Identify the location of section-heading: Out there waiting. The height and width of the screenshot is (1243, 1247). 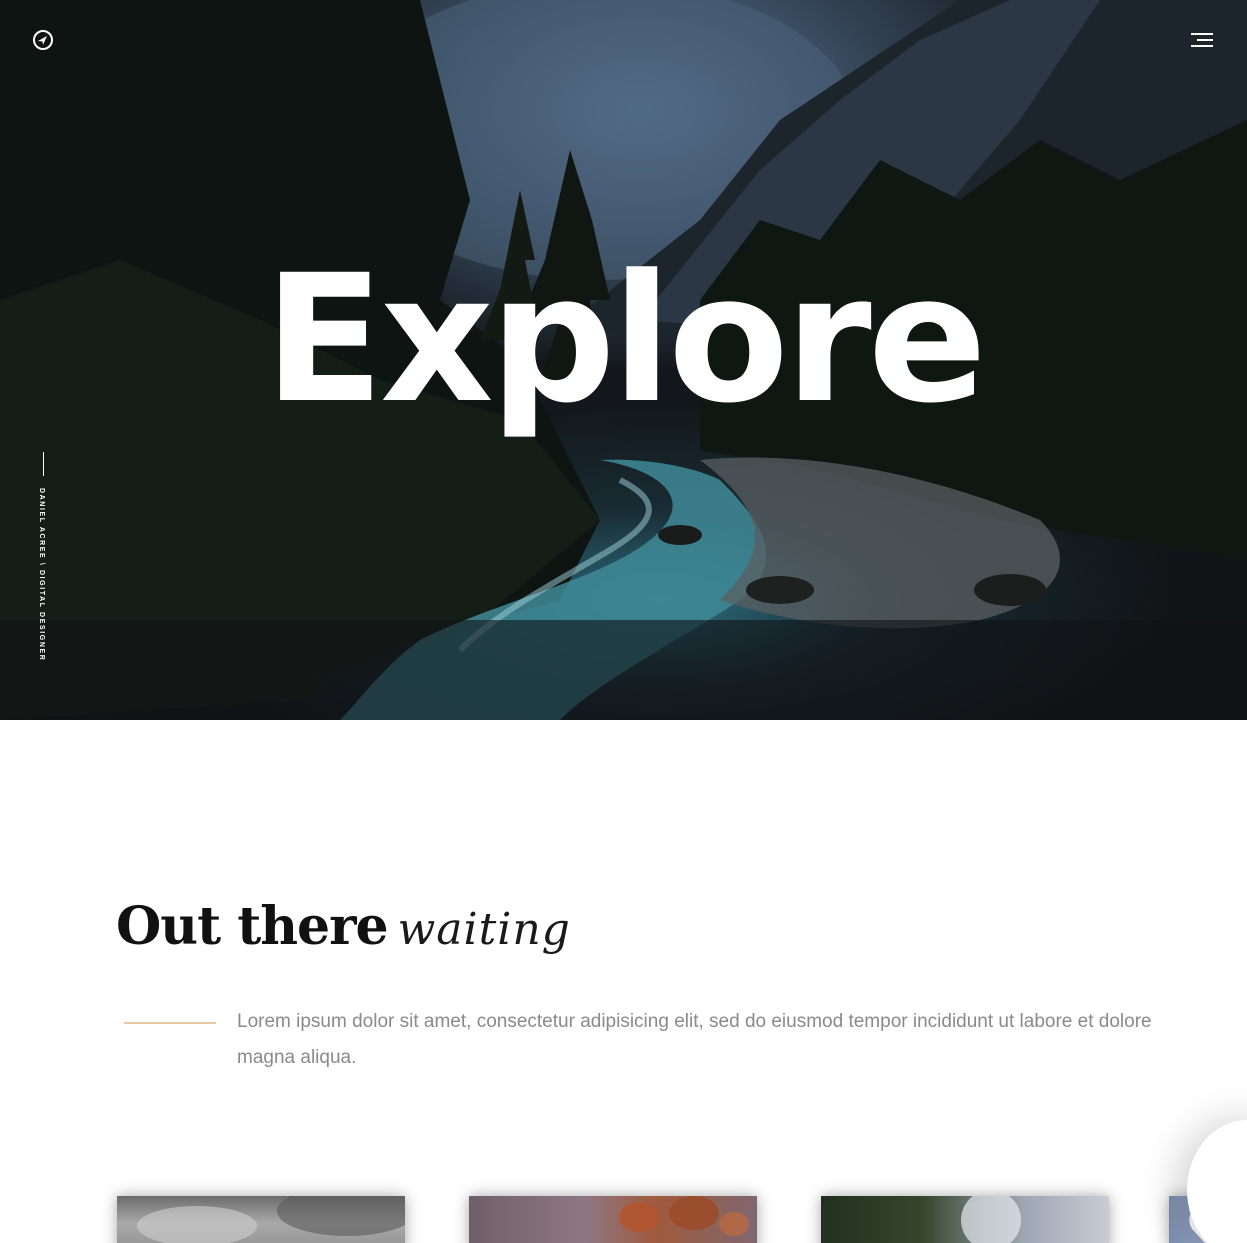
(343, 936).